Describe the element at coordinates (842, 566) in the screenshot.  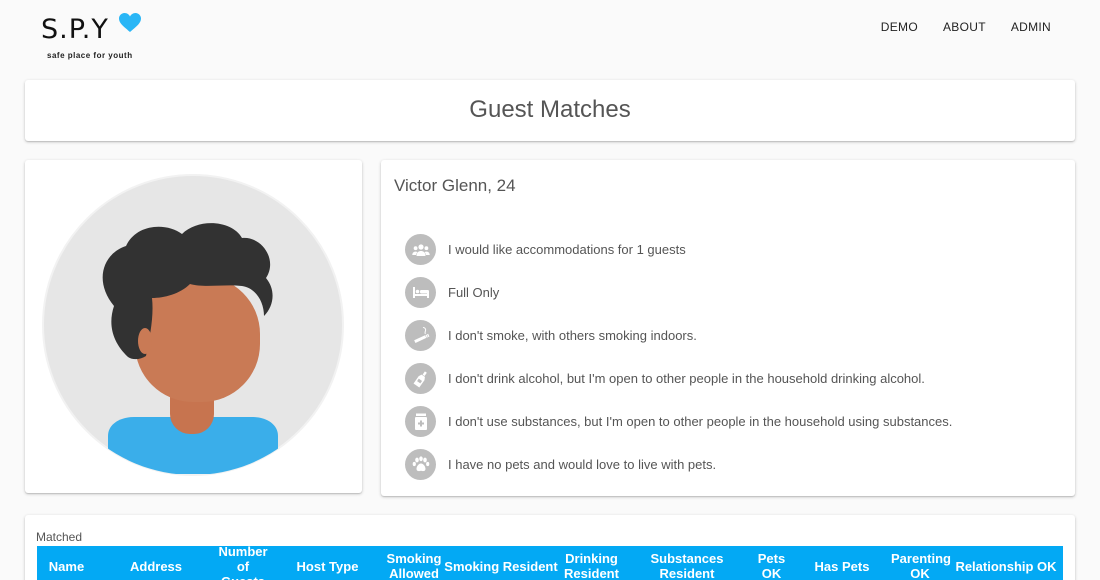
I see `column-header-has-pets: Has Pets` at that location.